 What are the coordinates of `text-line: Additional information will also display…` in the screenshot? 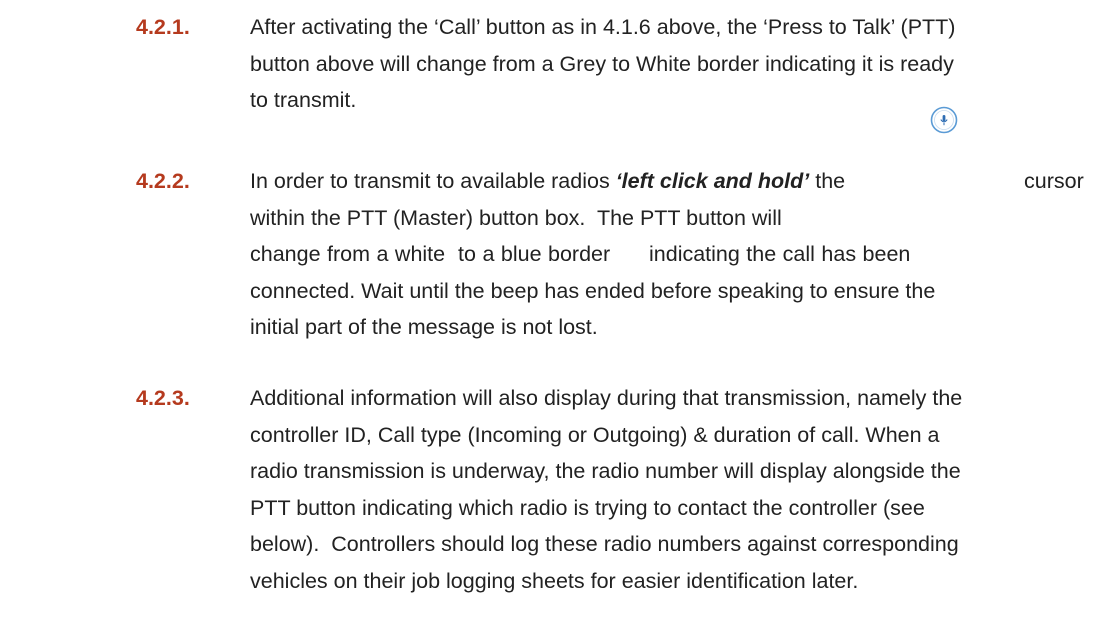 It's located at (606, 398).